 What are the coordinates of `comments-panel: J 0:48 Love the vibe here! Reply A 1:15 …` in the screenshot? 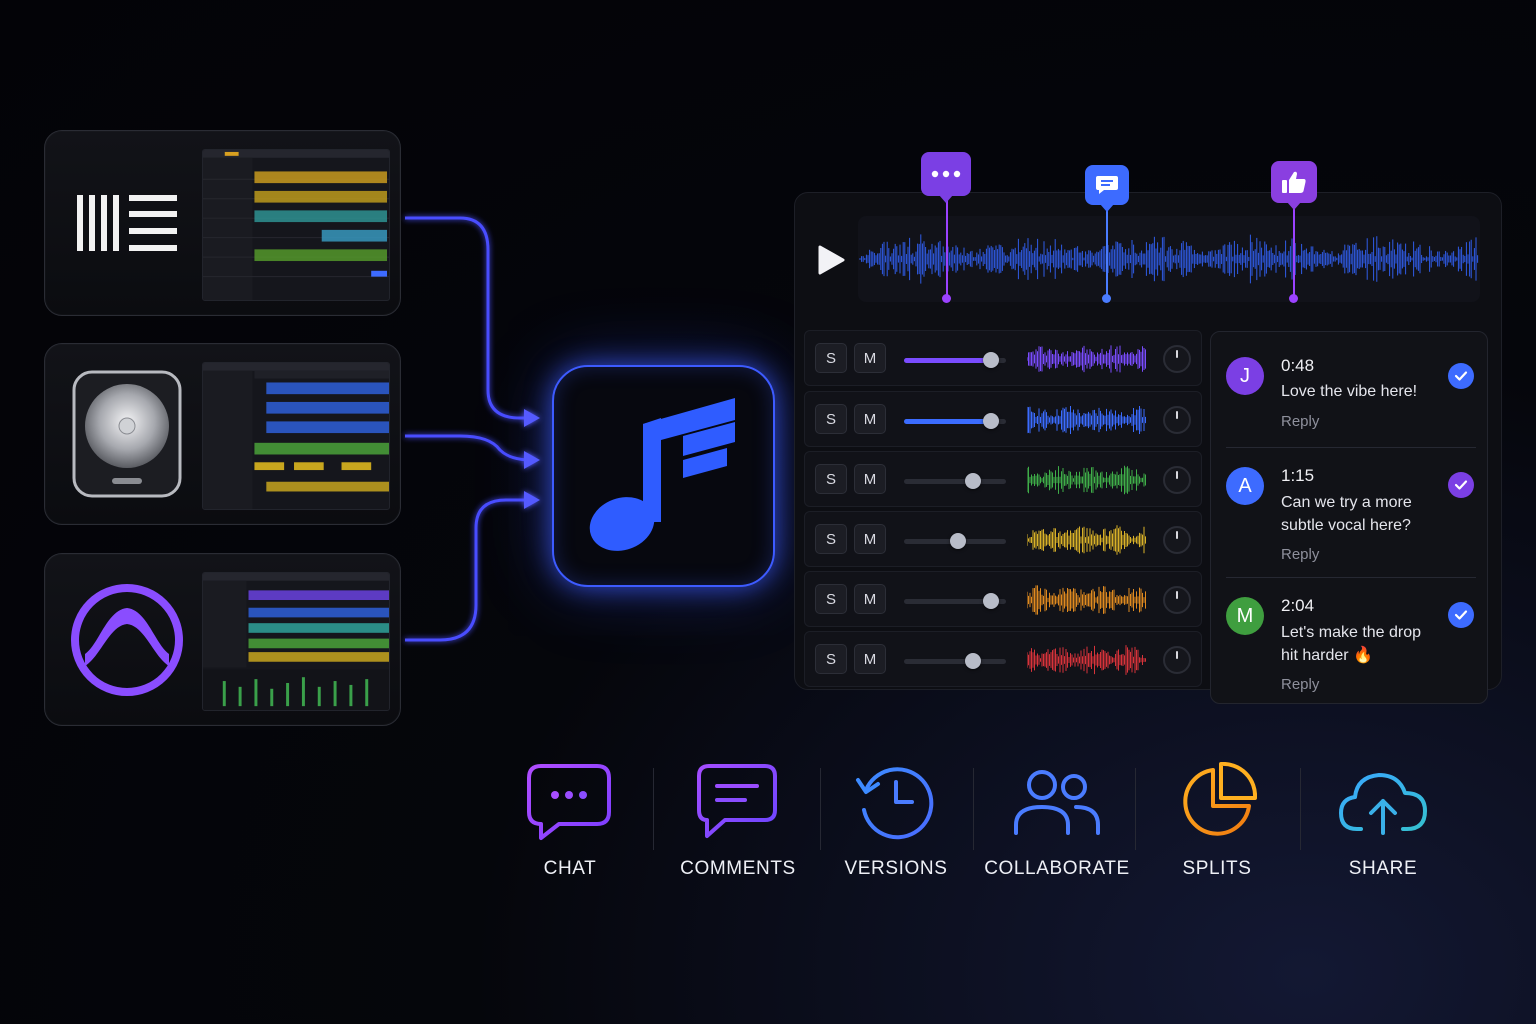 It's located at (1349, 517).